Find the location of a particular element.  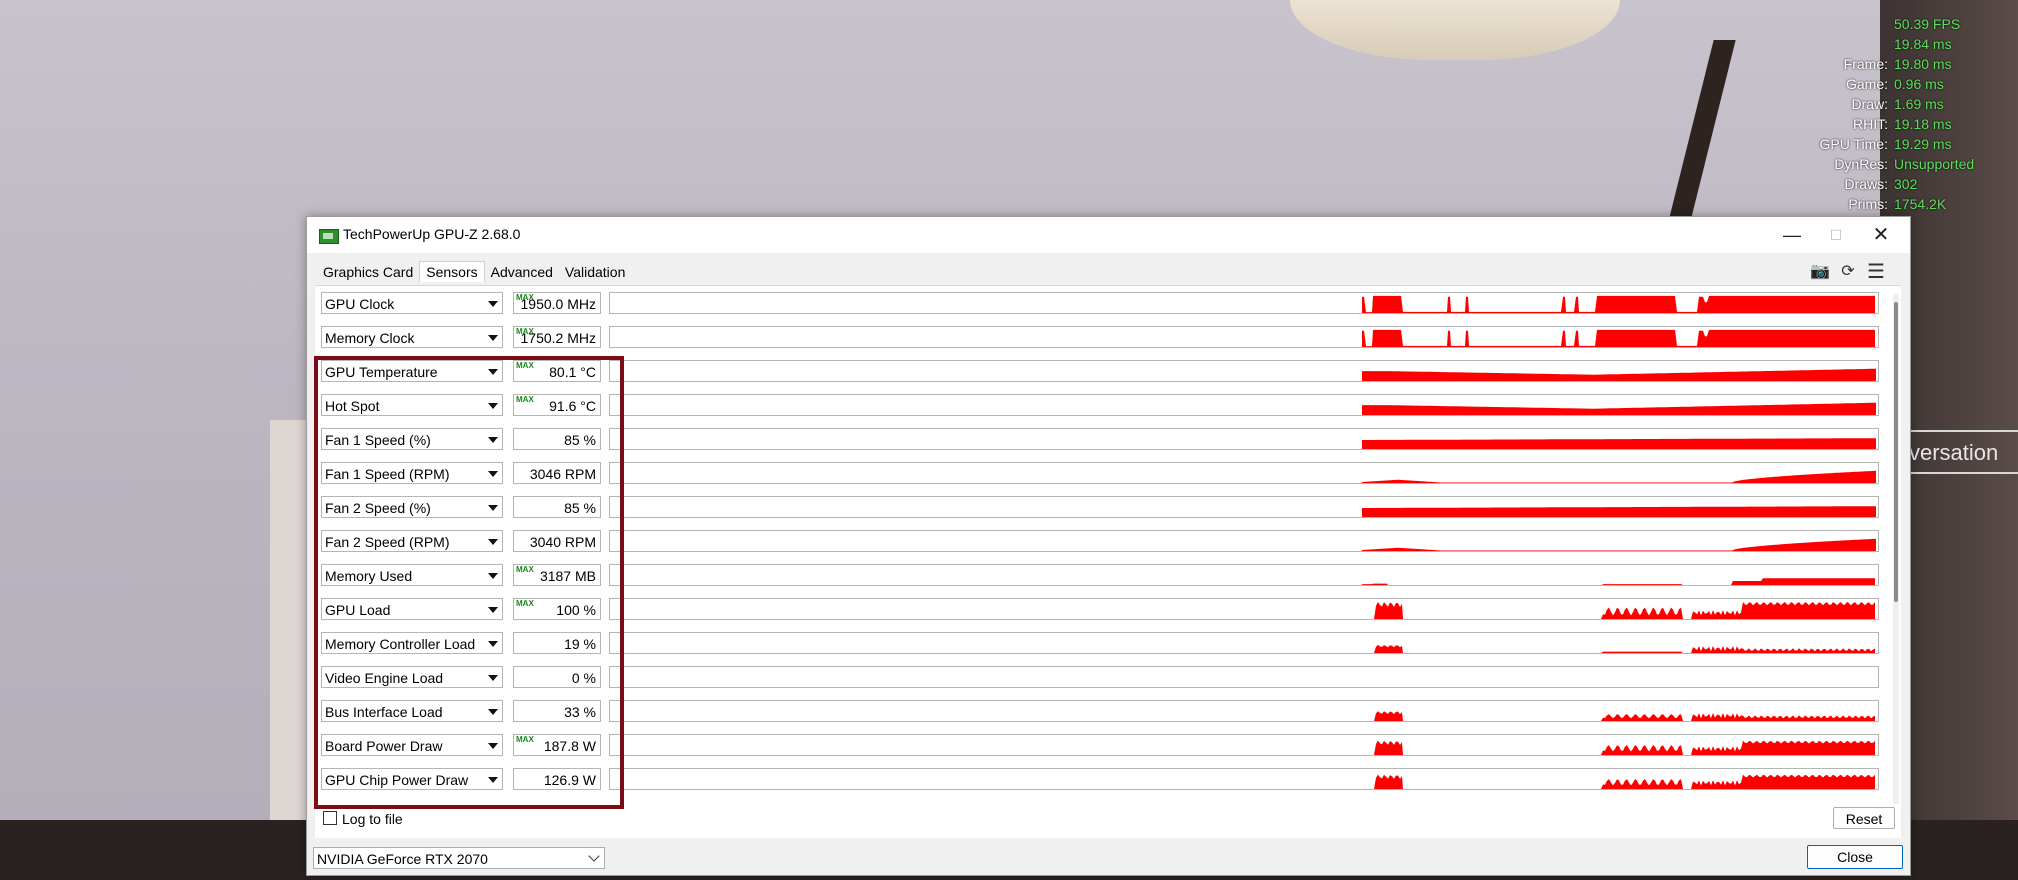

stat-row: 50.39 FPS is located at coordinates (1907, 24).